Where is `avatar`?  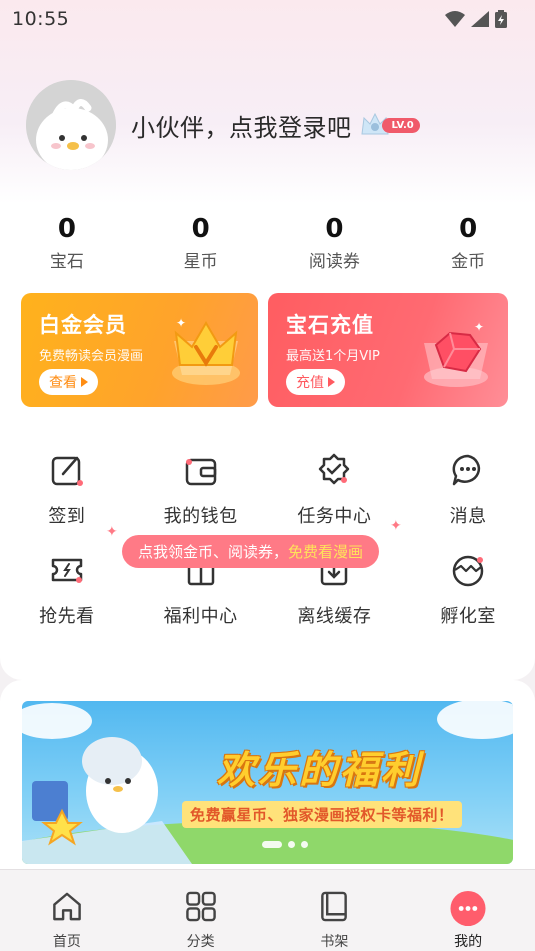 avatar is located at coordinates (71, 125).